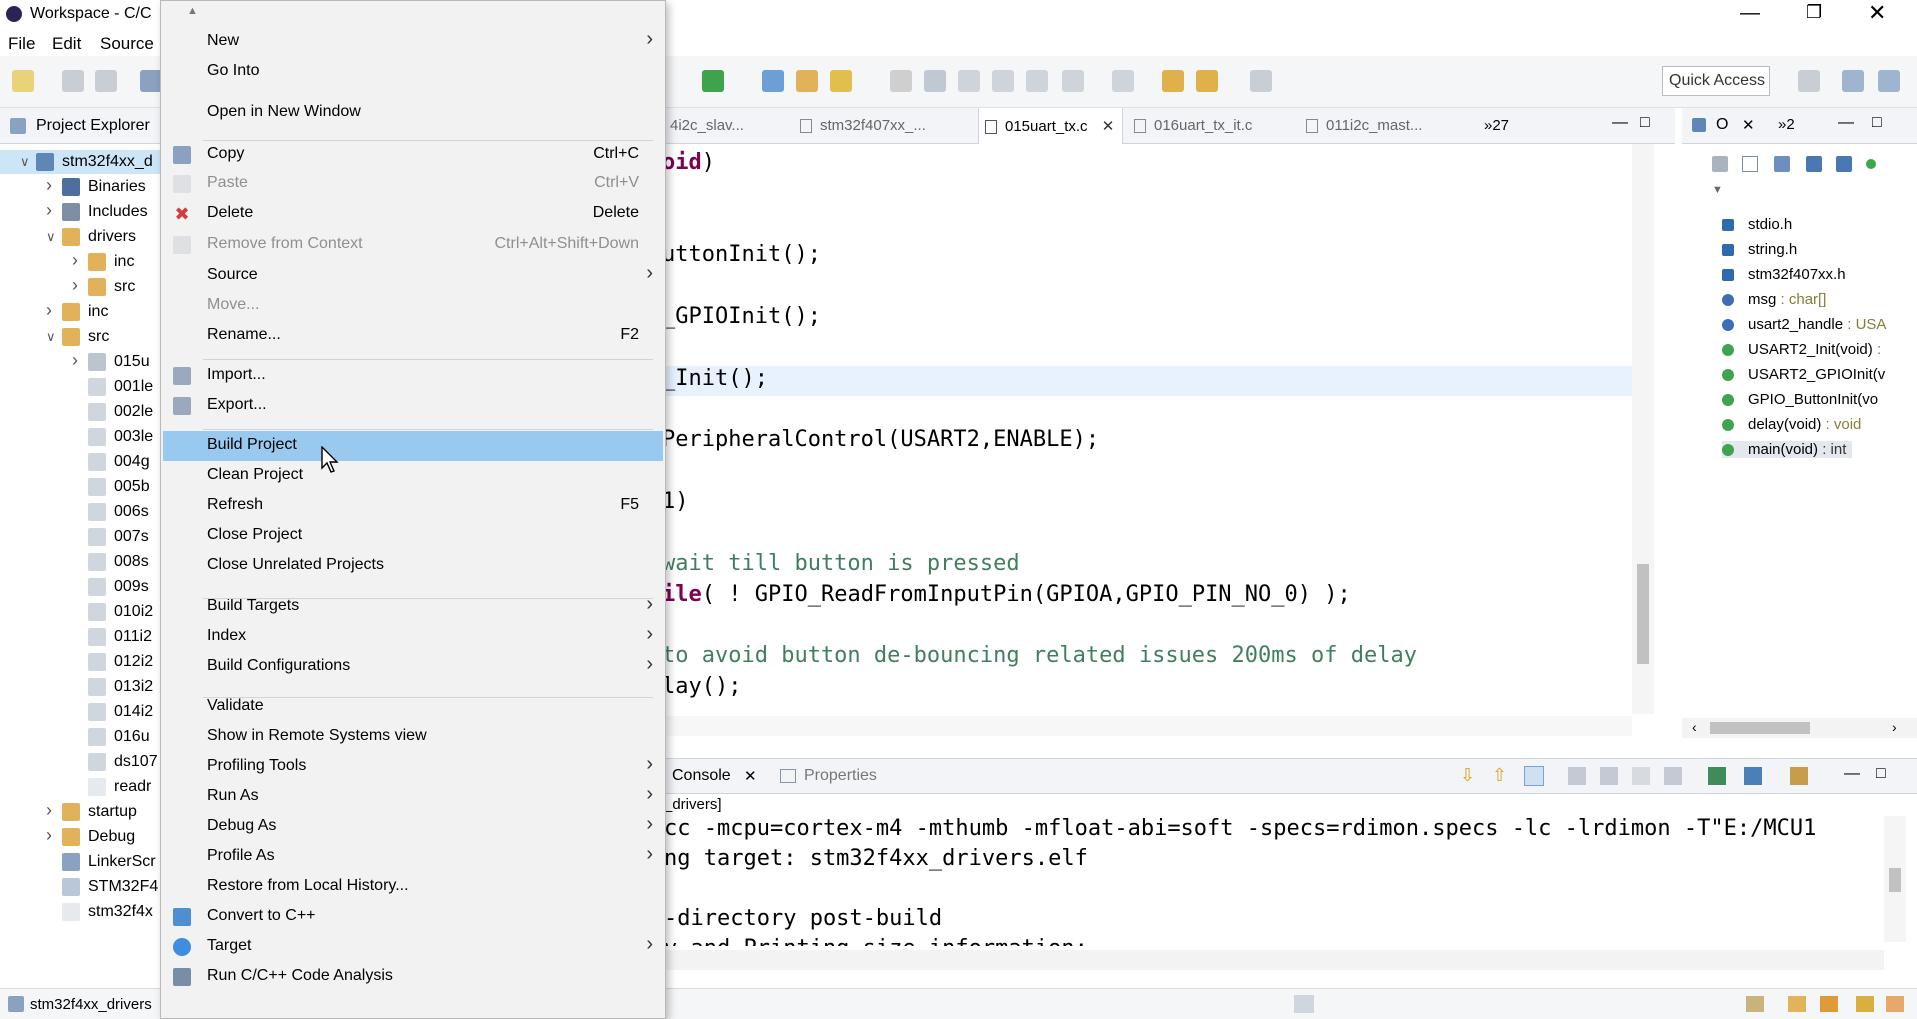 The image size is (1917, 1019). Describe the element at coordinates (1123, 81) in the screenshot. I see `prev-annotation-icon` at that location.